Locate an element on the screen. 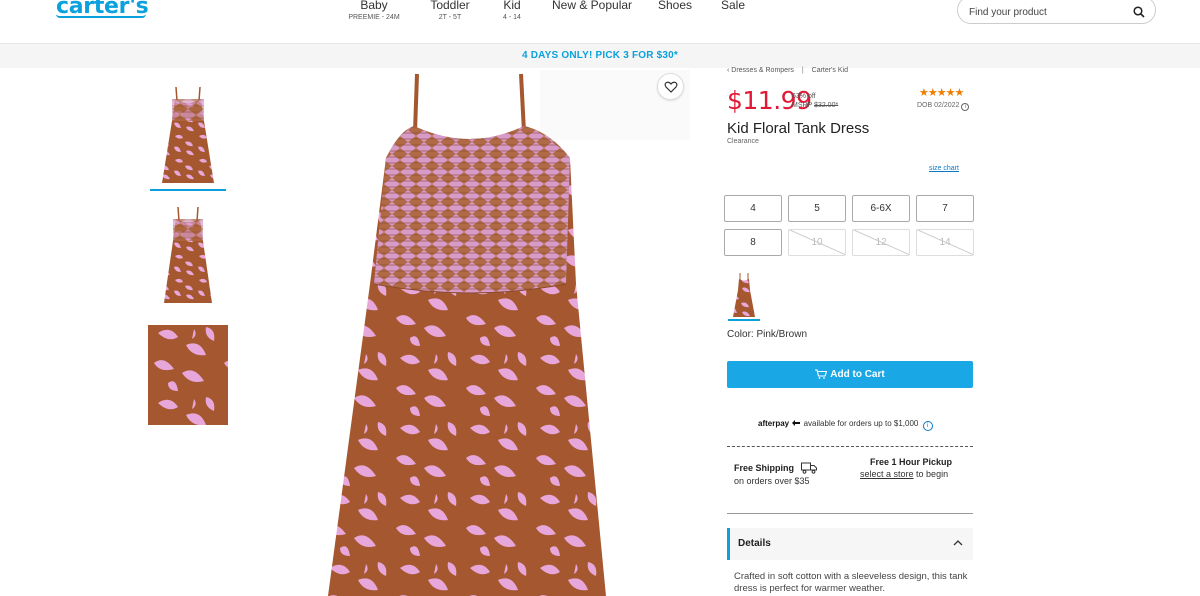  nav-baby: Baby PREEMIE - 24M is located at coordinates (374, 10).